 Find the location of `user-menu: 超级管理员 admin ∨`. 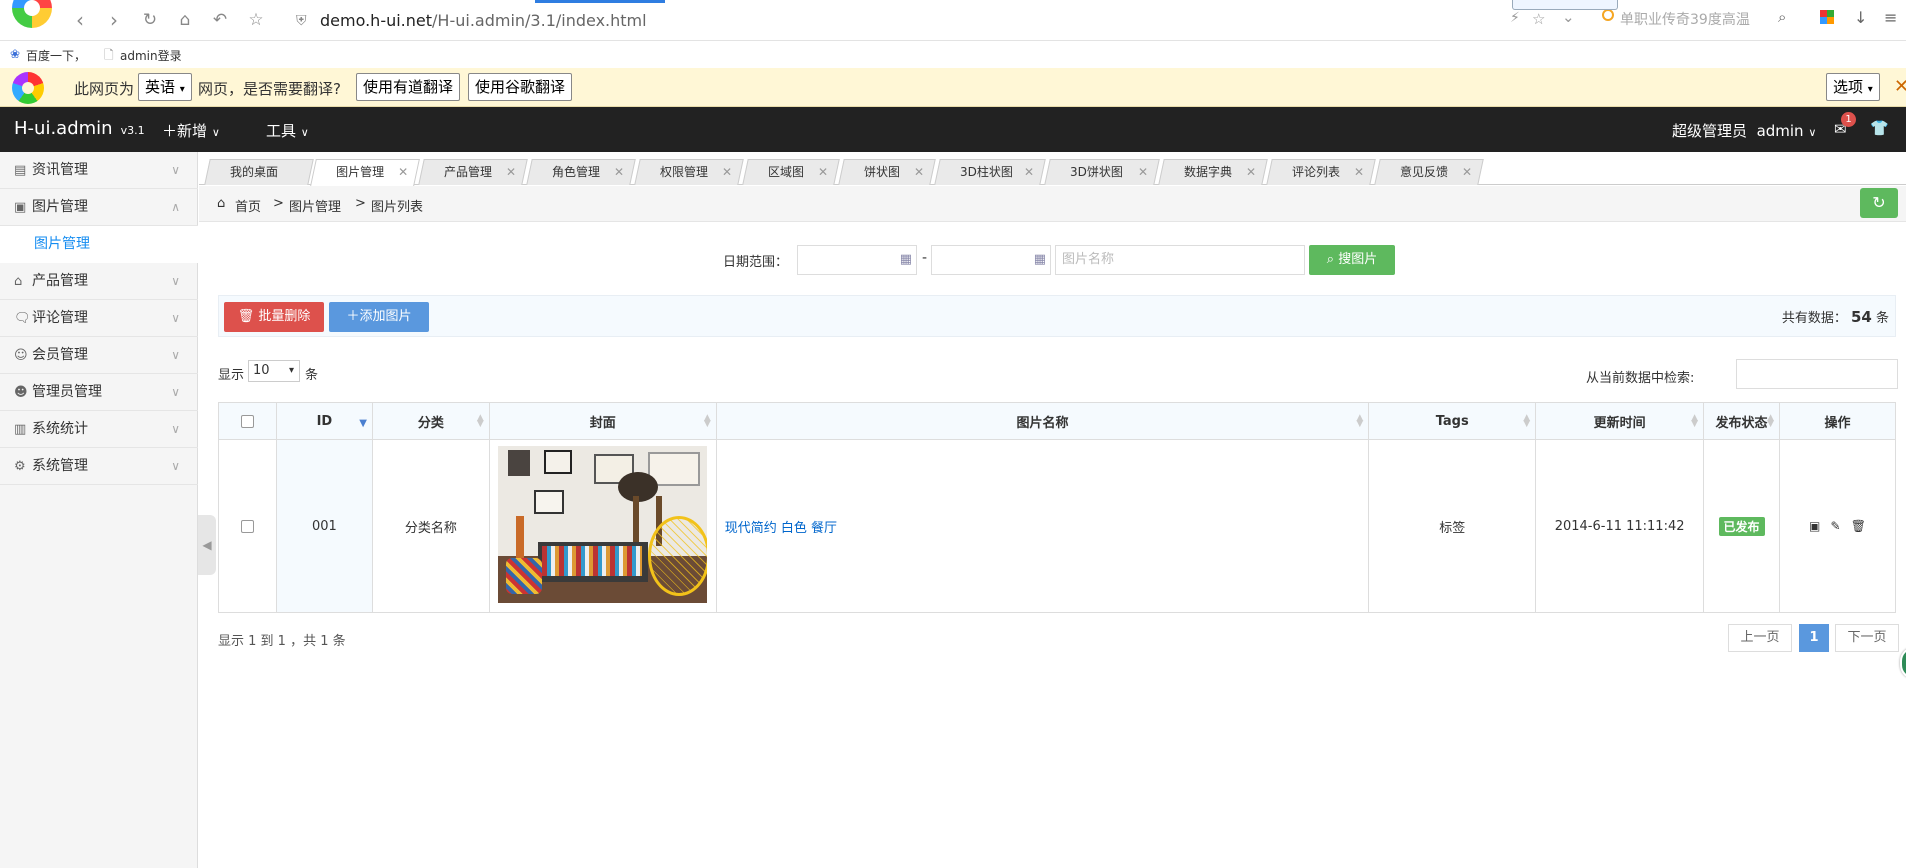

user-menu: 超级管理员 admin ∨ is located at coordinates (1744, 130).